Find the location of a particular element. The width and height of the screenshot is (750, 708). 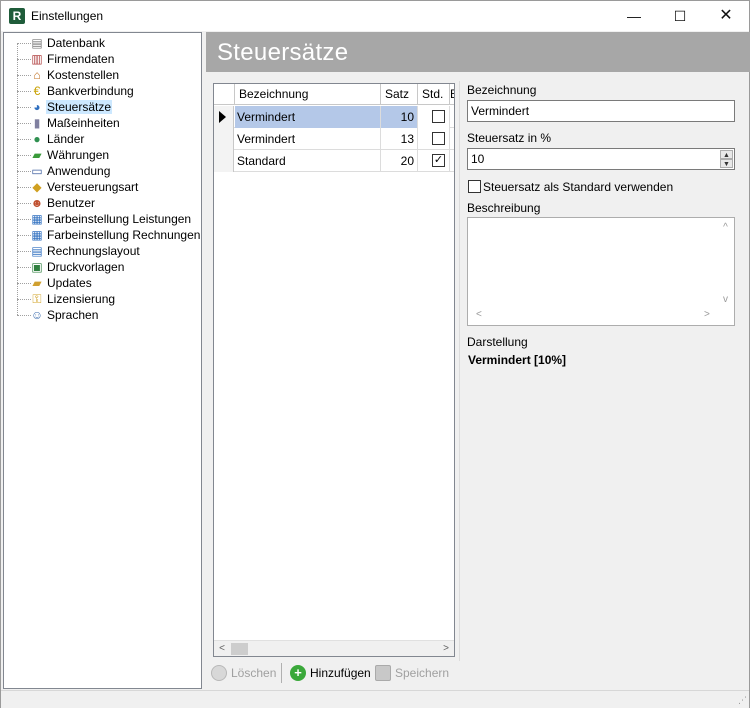

sidebar-item: ▦ Farbeinstellung Leistungen is located at coordinates (102, 219).